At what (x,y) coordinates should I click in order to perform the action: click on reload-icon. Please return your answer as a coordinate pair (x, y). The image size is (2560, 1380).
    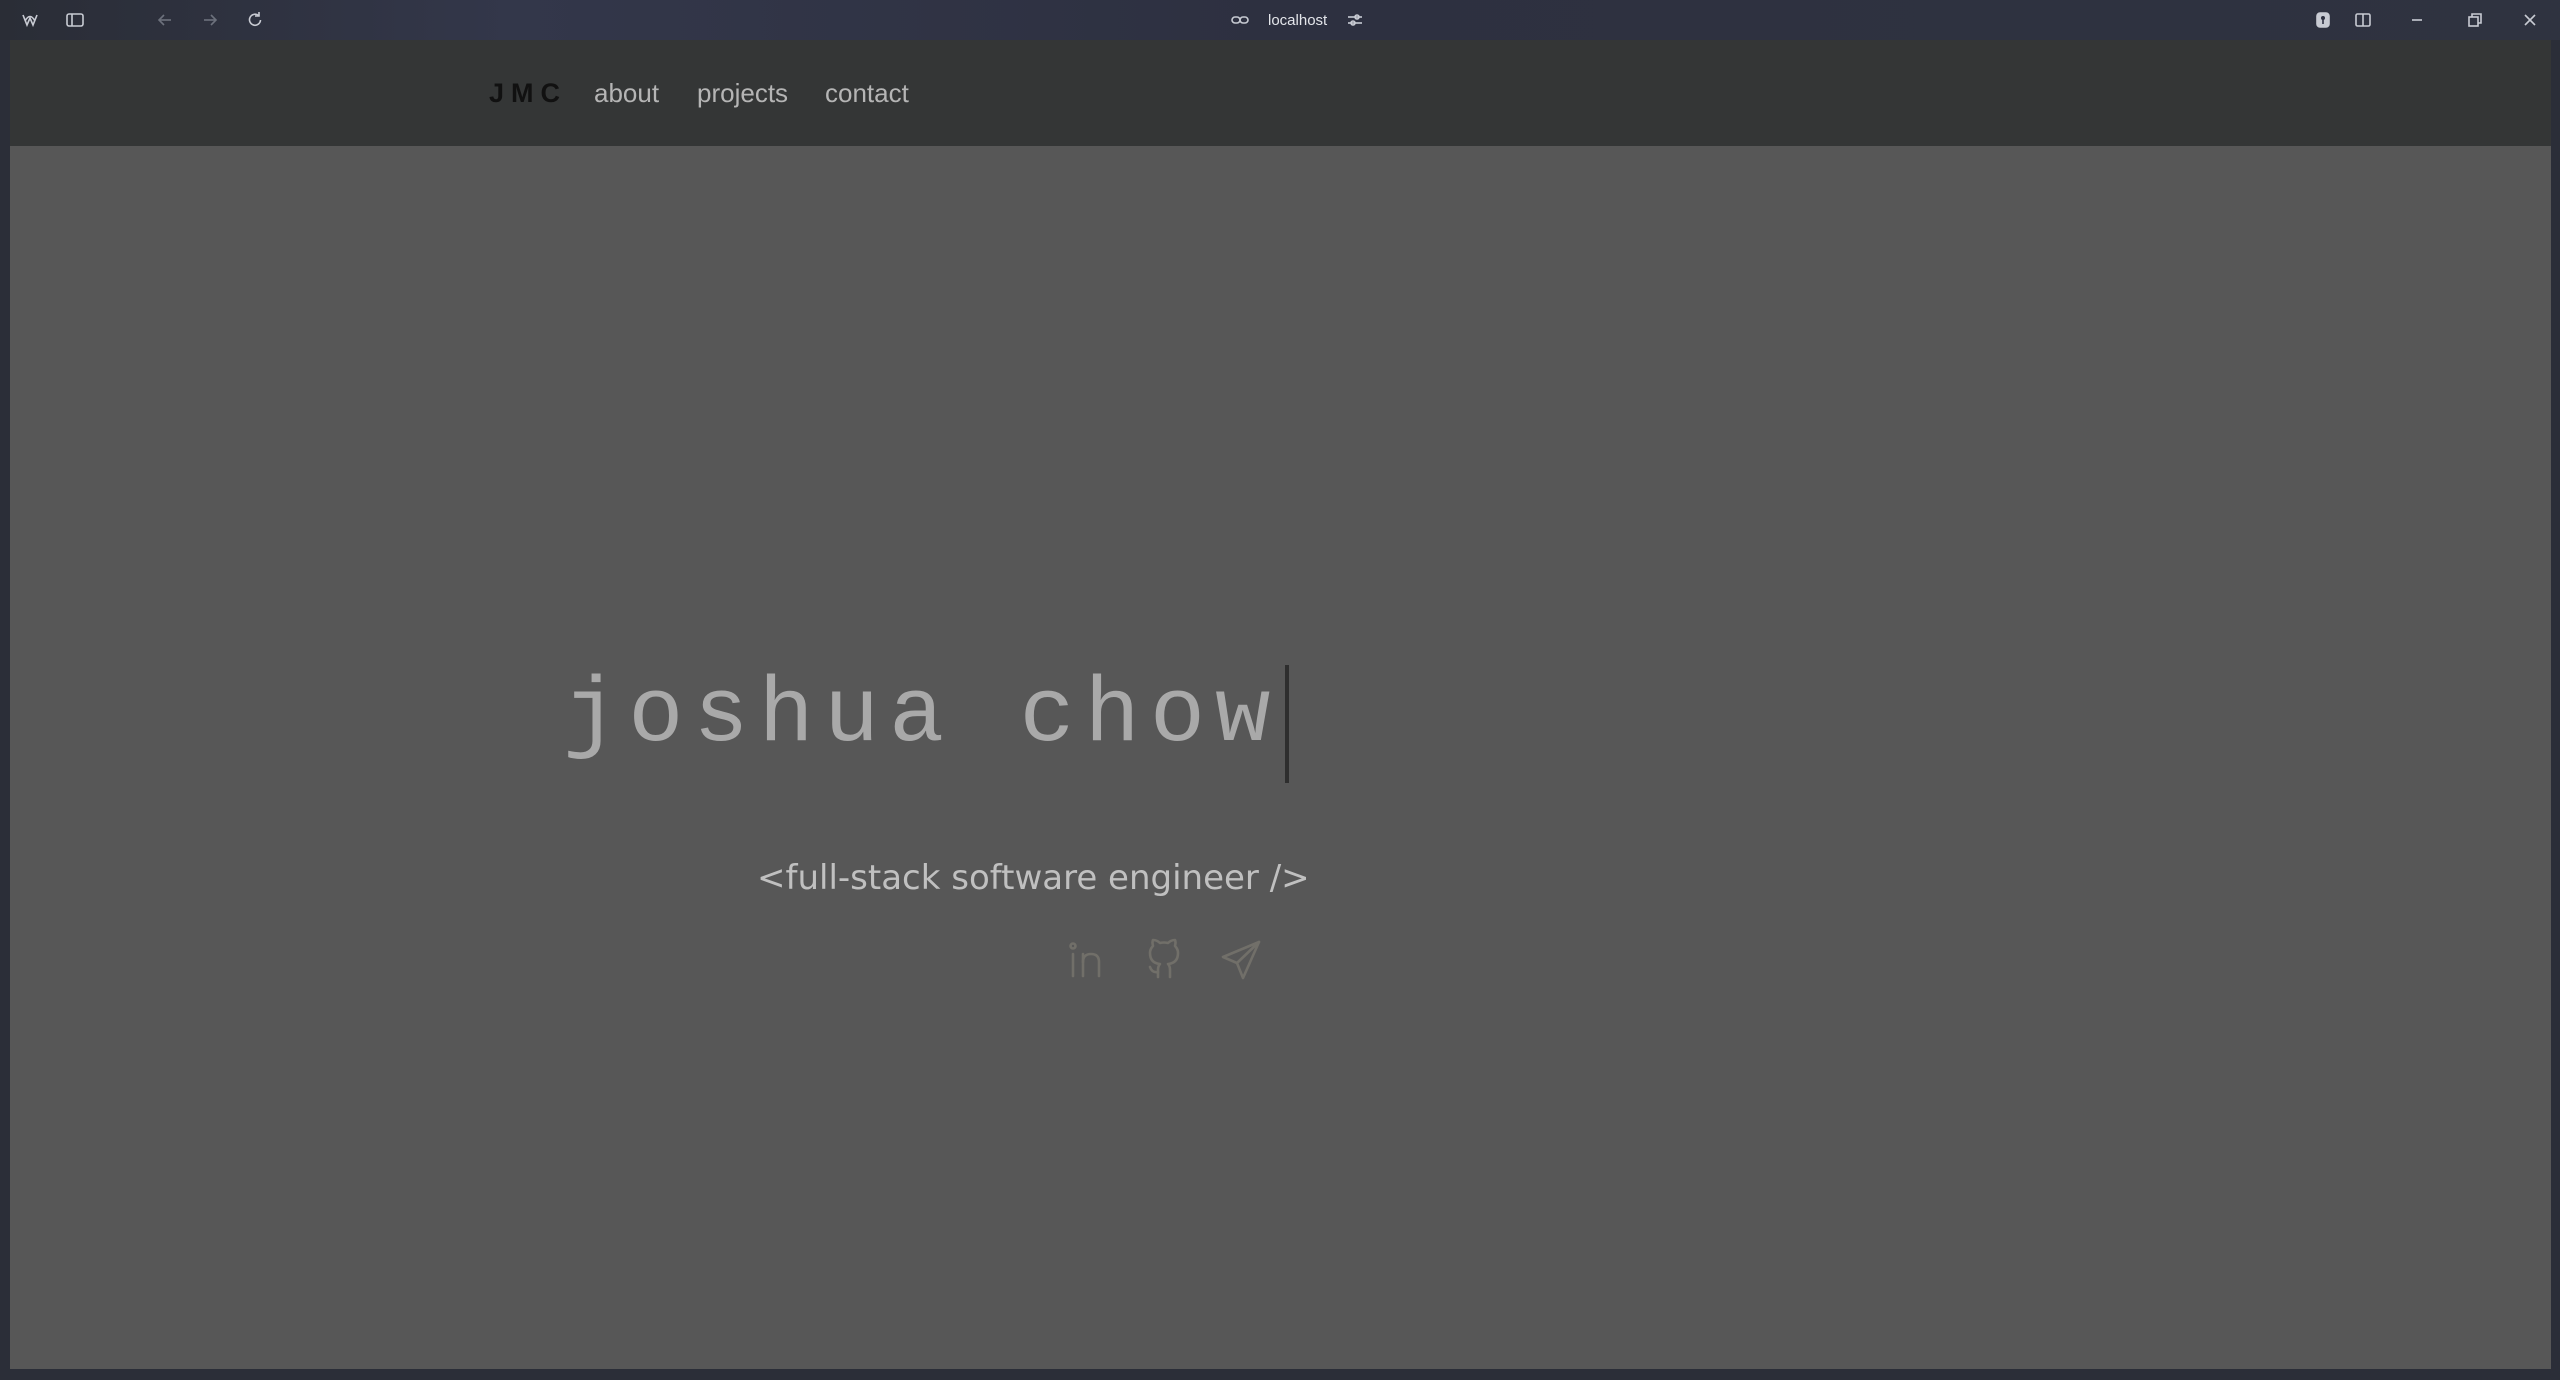
    Looking at the image, I should click on (255, 20).